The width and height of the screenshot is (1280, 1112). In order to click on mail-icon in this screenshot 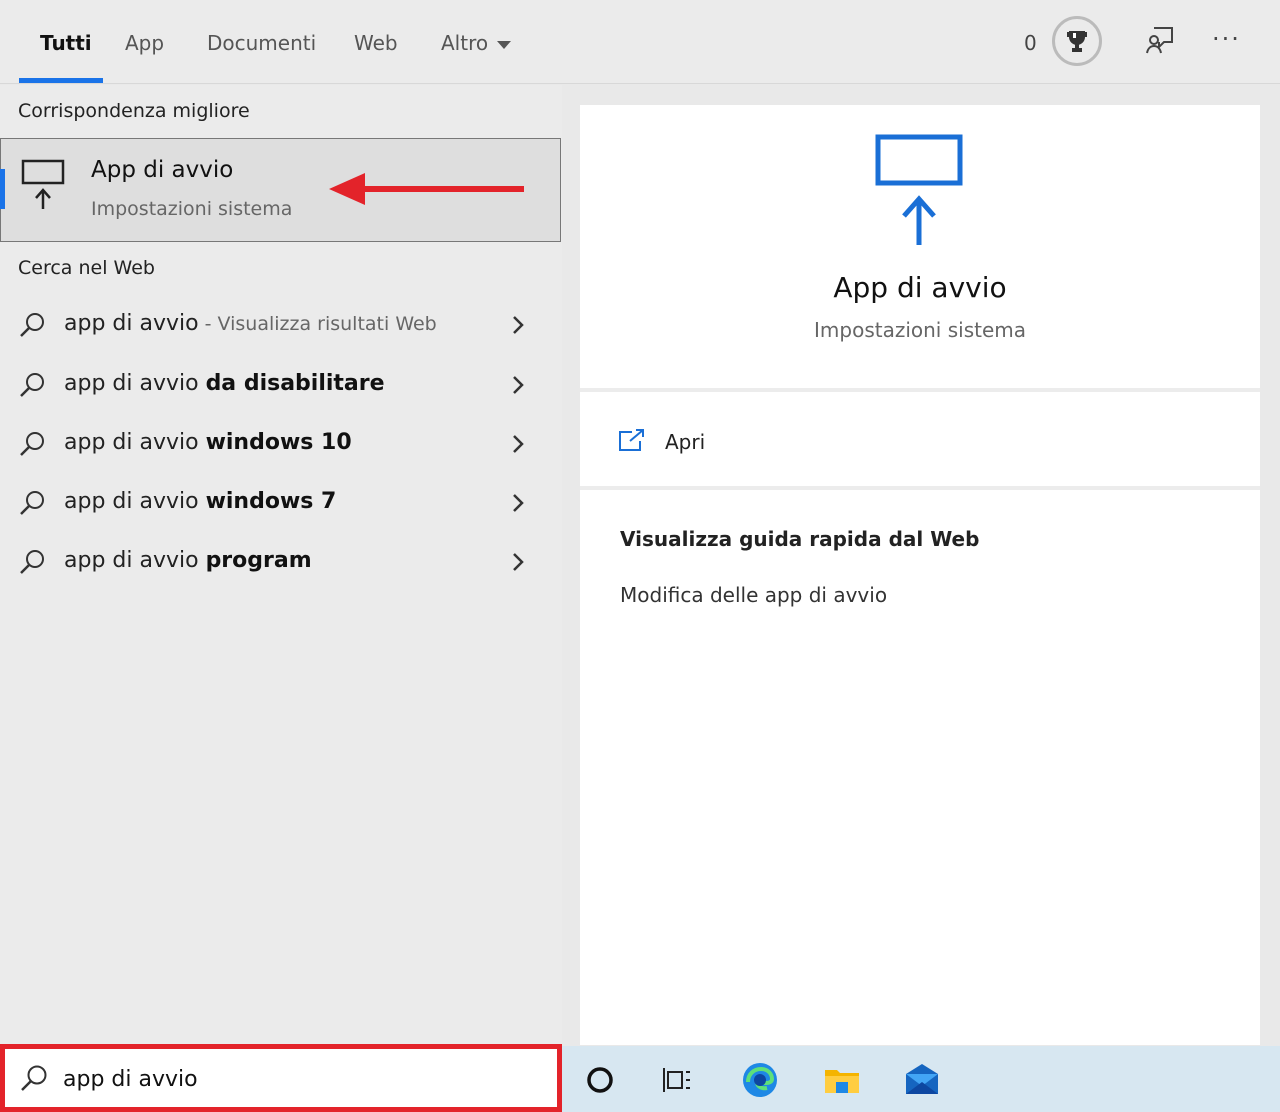, I will do `click(922, 1080)`.